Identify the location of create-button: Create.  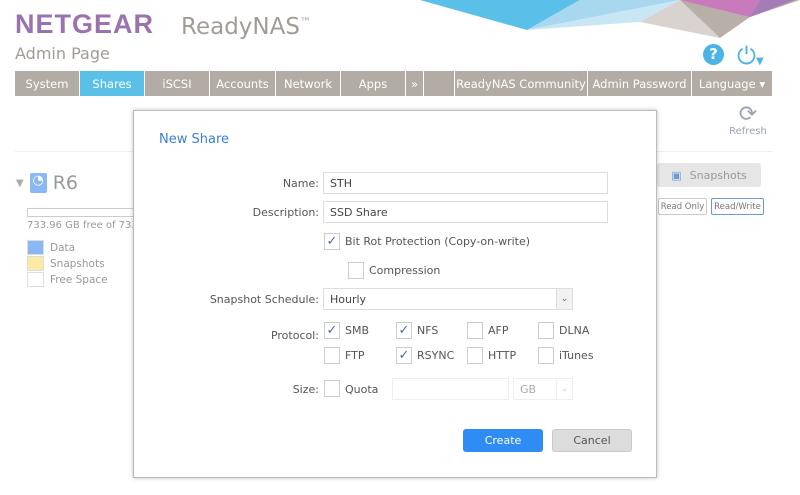
(503, 440).